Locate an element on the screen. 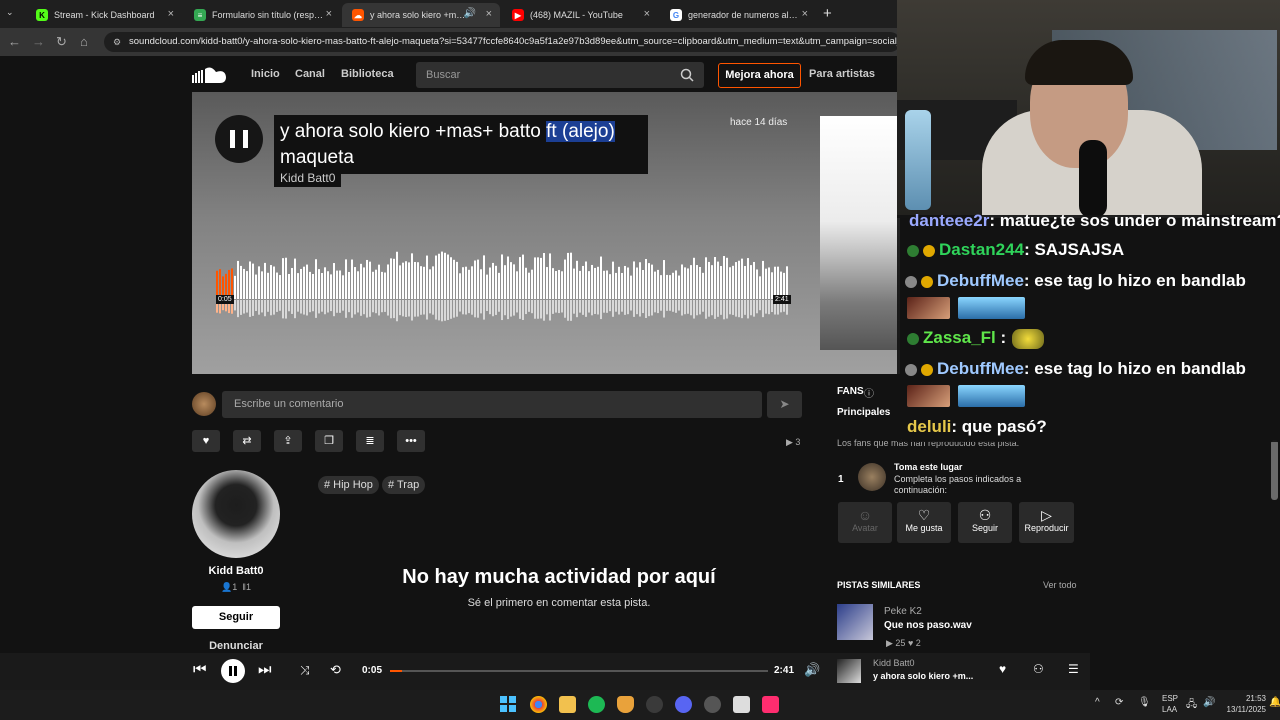 This screenshot has height=720, width=1280. similar-track-title: Que nos paso.wav is located at coordinates (928, 625).